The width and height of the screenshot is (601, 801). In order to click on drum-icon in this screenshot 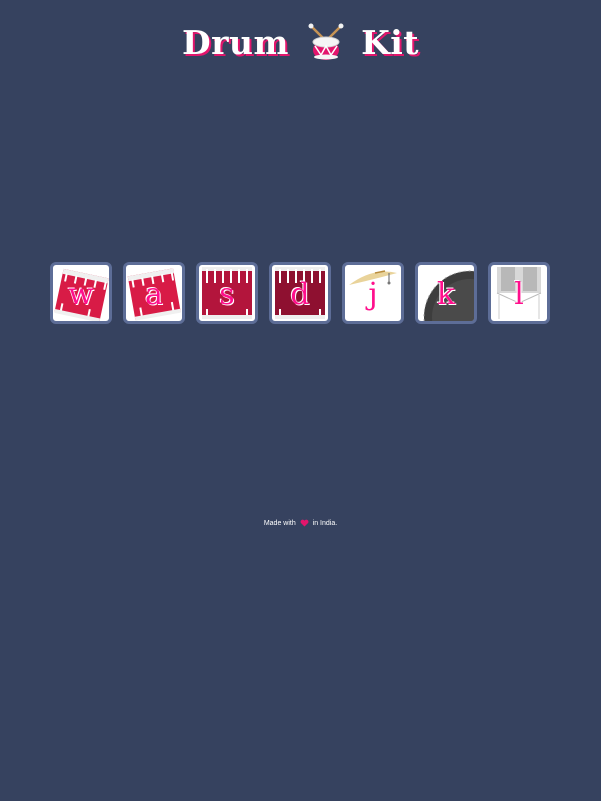, I will do `click(326, 42)`.